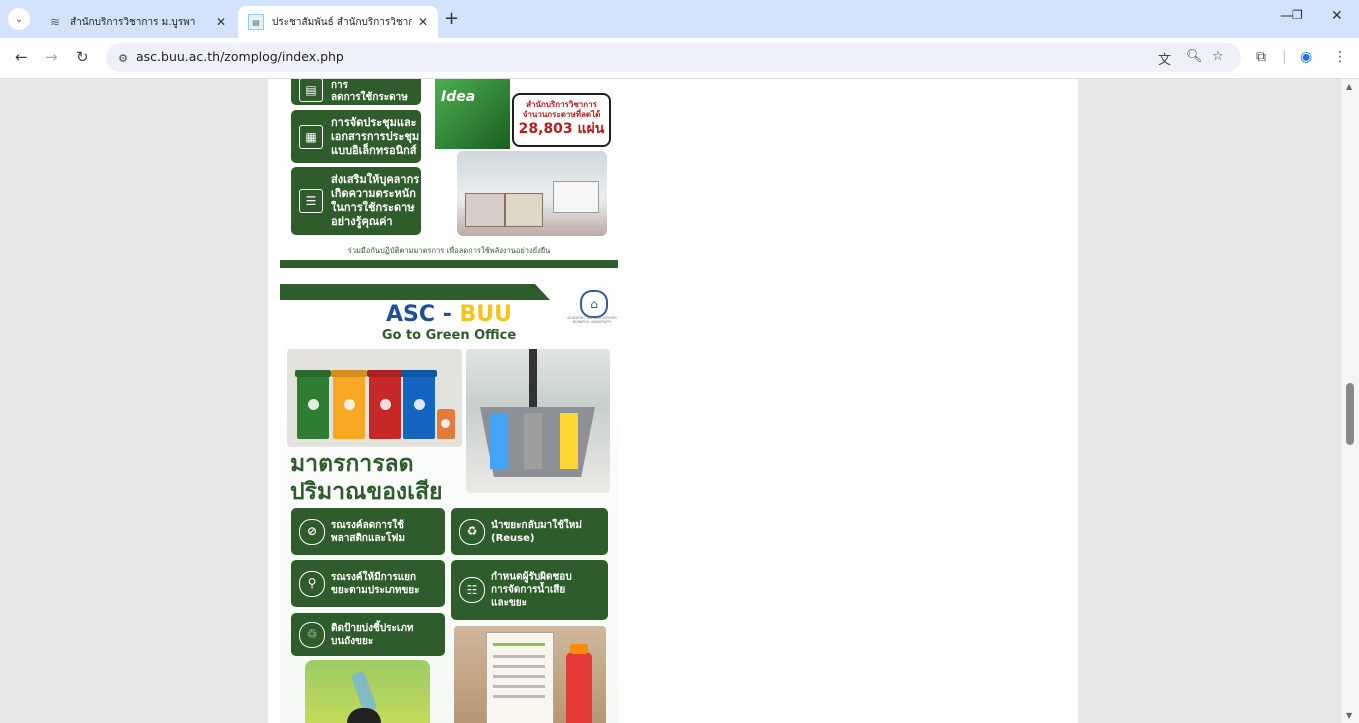 The width and height of the screenshot is (1359, 723). What do you see at coordinates (311, 90) in the screenshot?
I see `document-icon: ▤` at bounding box center [311, 90].